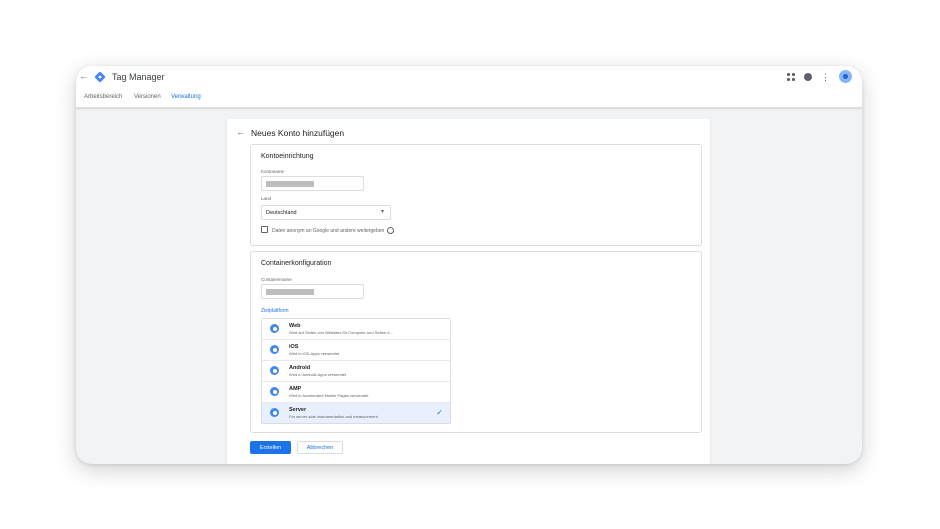  I want to click on tab-arbeitsbereich: Arbeitsbereich, so click(103, 97).